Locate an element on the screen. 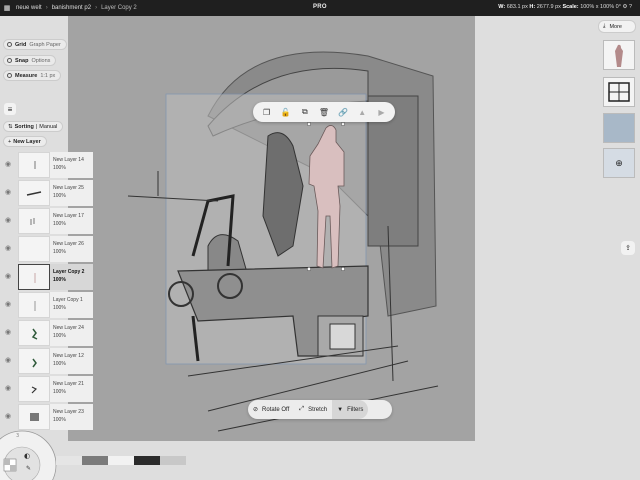  layer-info: New Layer 14 100% is located at coordinates (71, 165).